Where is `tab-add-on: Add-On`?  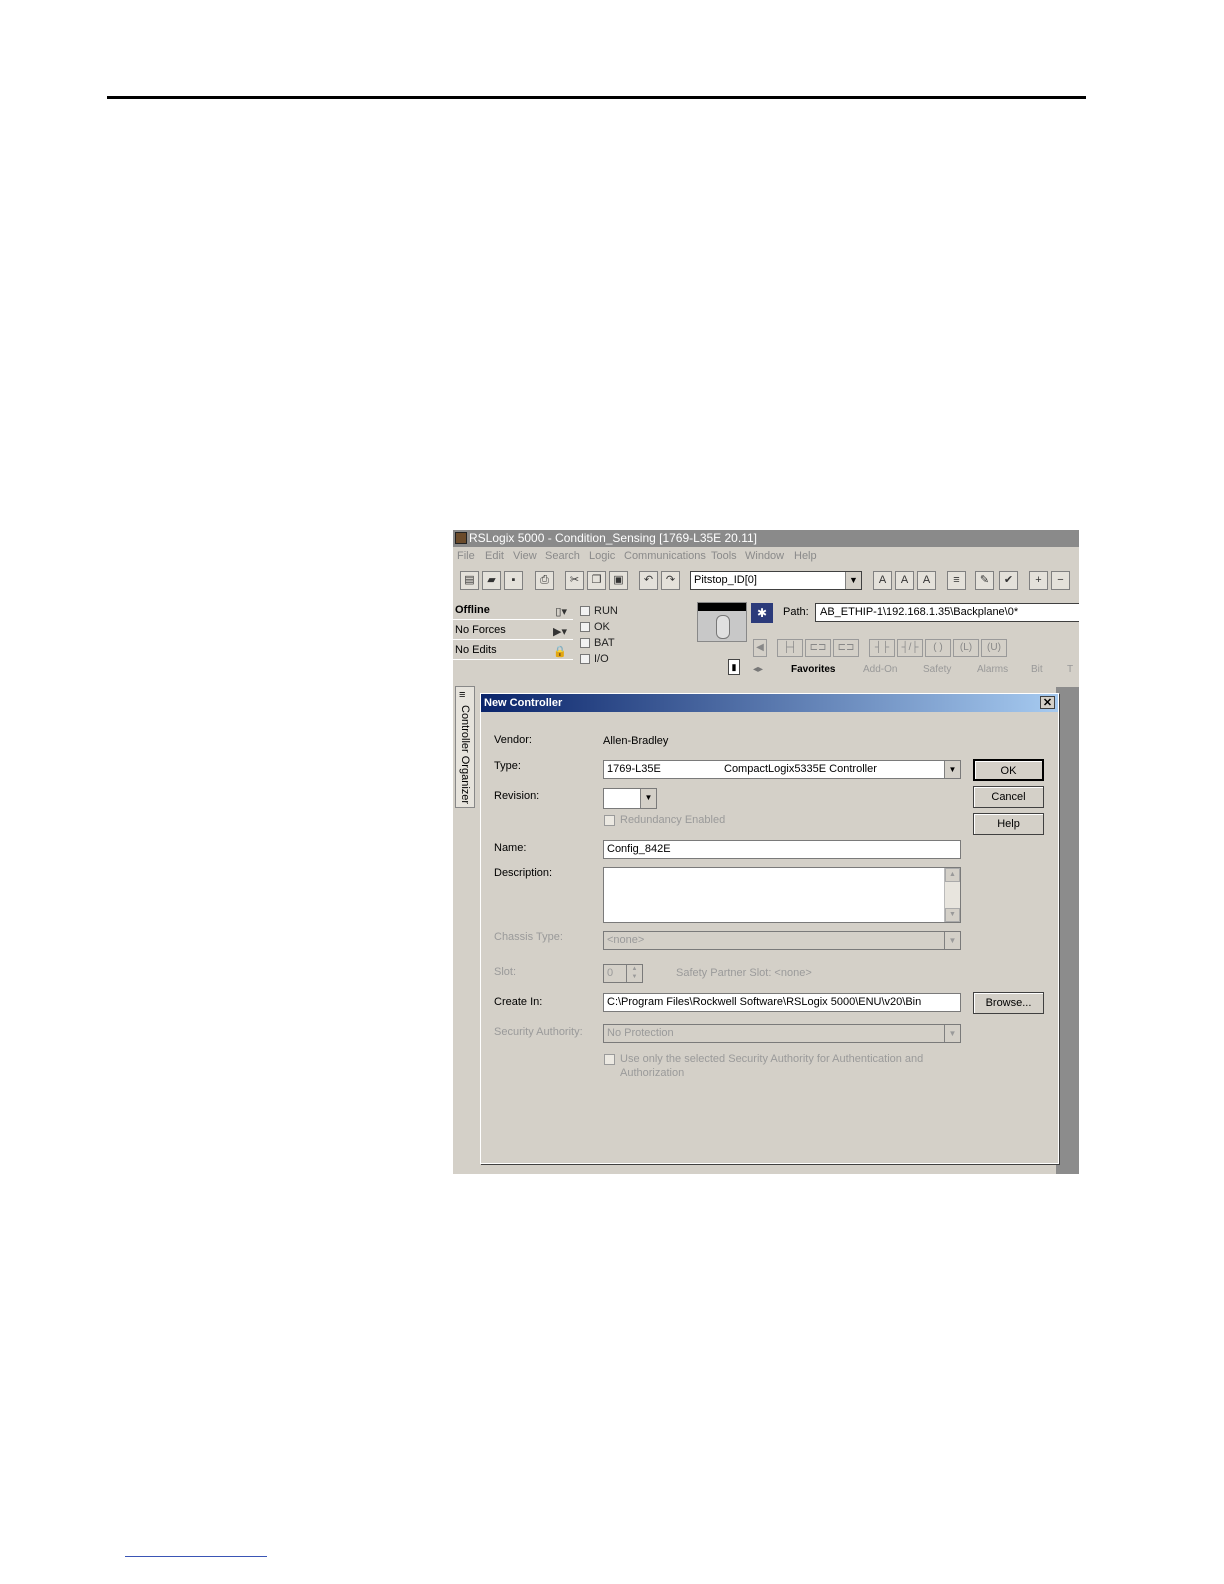
tab-add-on: Add-On is located at coordinates (880, 669).